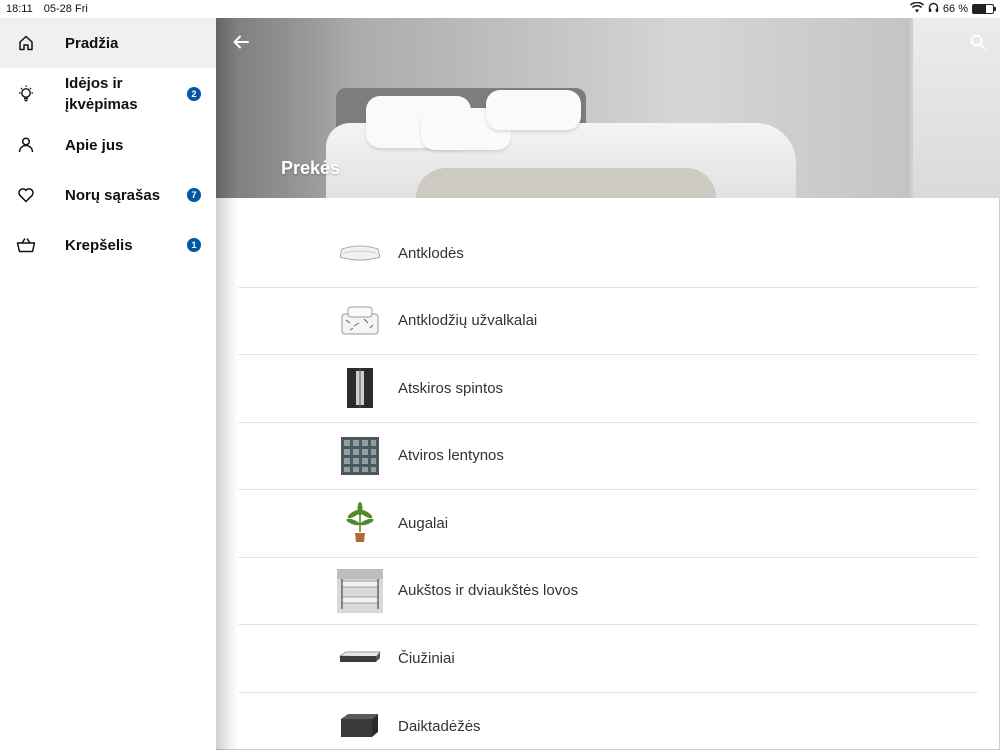 Image resolution: width=1000 pixels, height=750 pixels. Describe the element at coordinates (423, 523) in the screenshot. I see `category-label: Augalai` at that location.